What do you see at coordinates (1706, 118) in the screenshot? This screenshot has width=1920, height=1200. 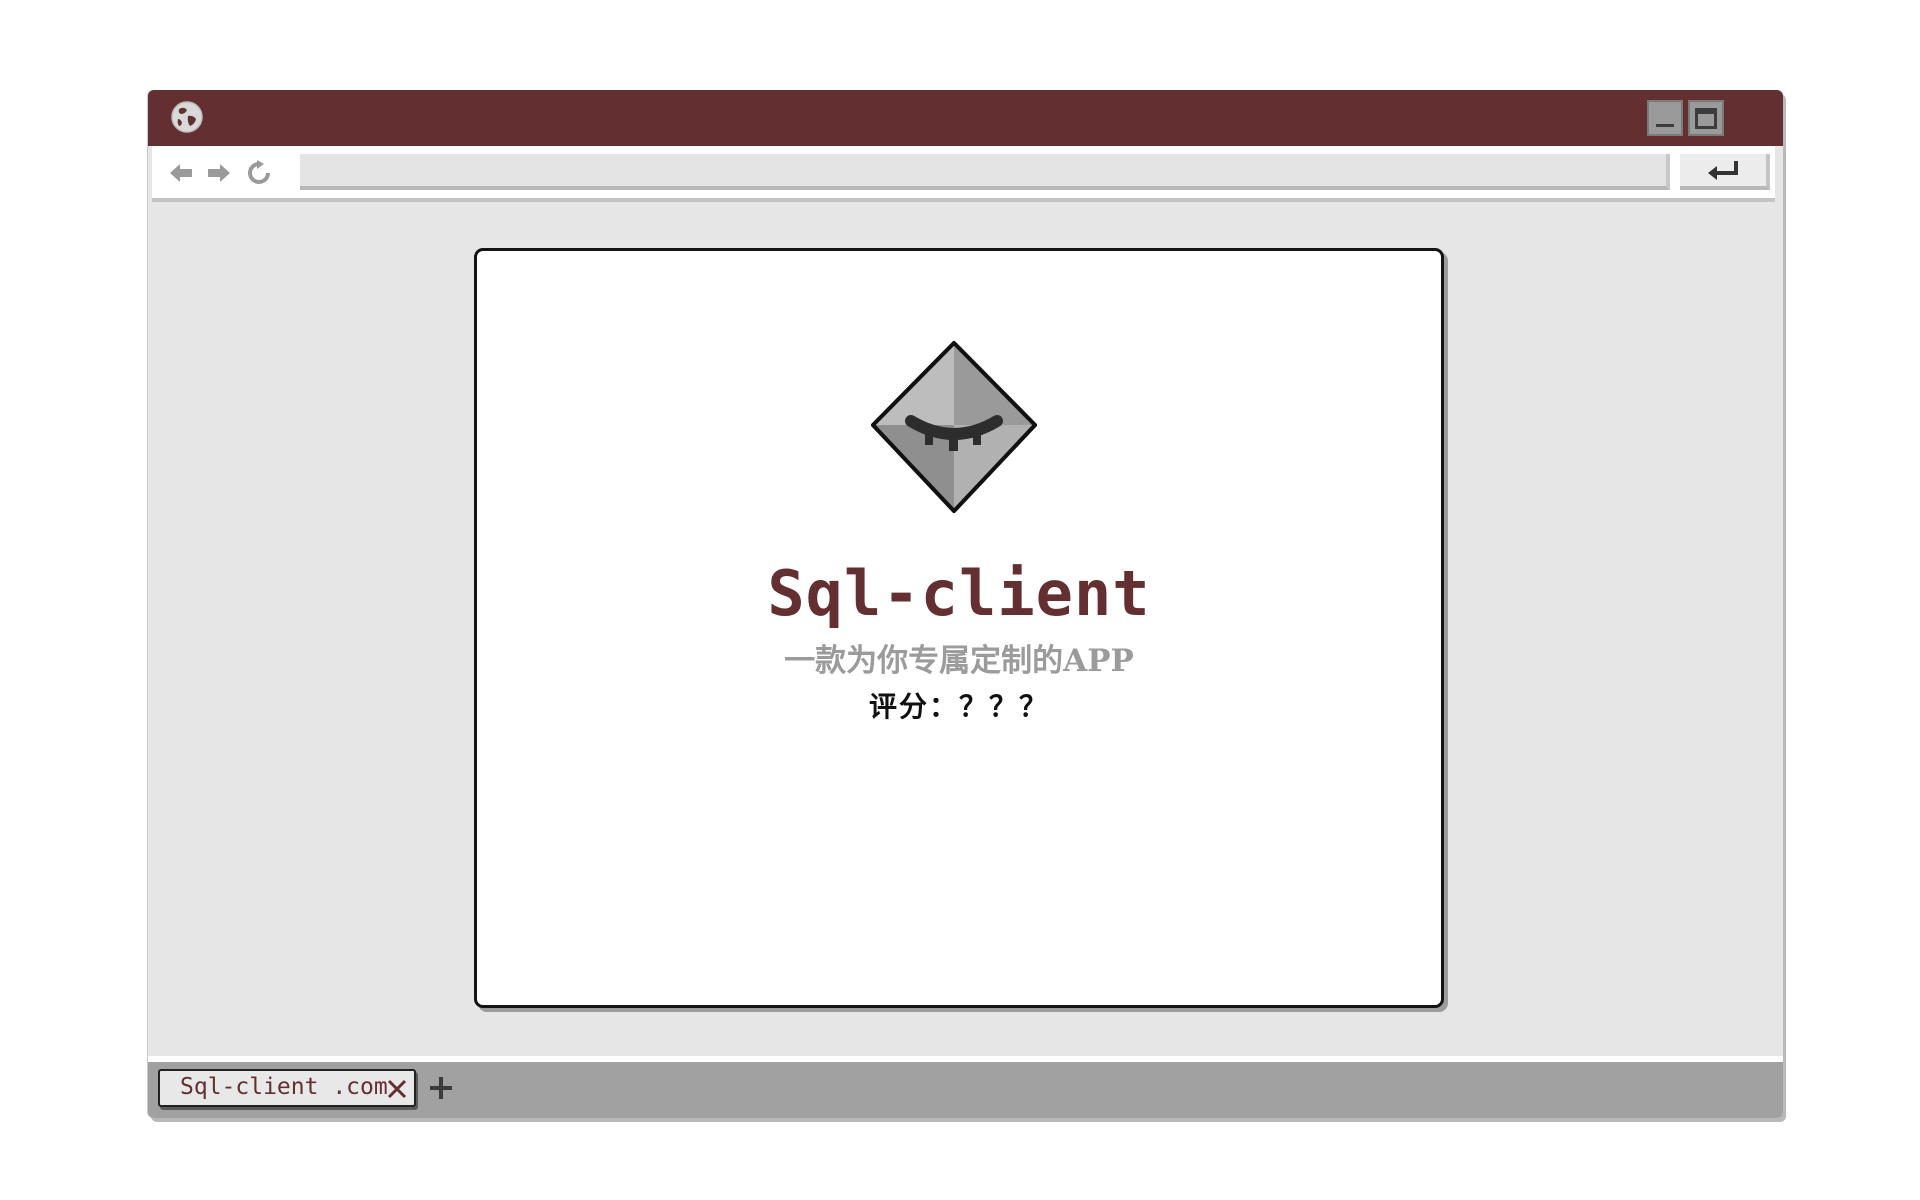 I see `maximize-icon` at bounding box center [1706, 118].